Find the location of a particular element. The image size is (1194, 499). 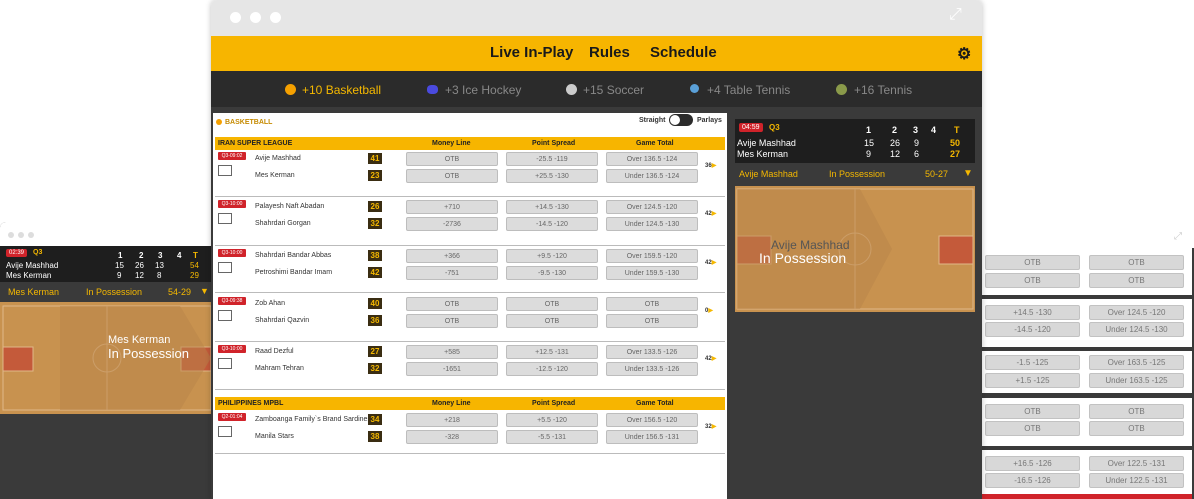

game-total-under: OTB is located at coordinates (652, 321).